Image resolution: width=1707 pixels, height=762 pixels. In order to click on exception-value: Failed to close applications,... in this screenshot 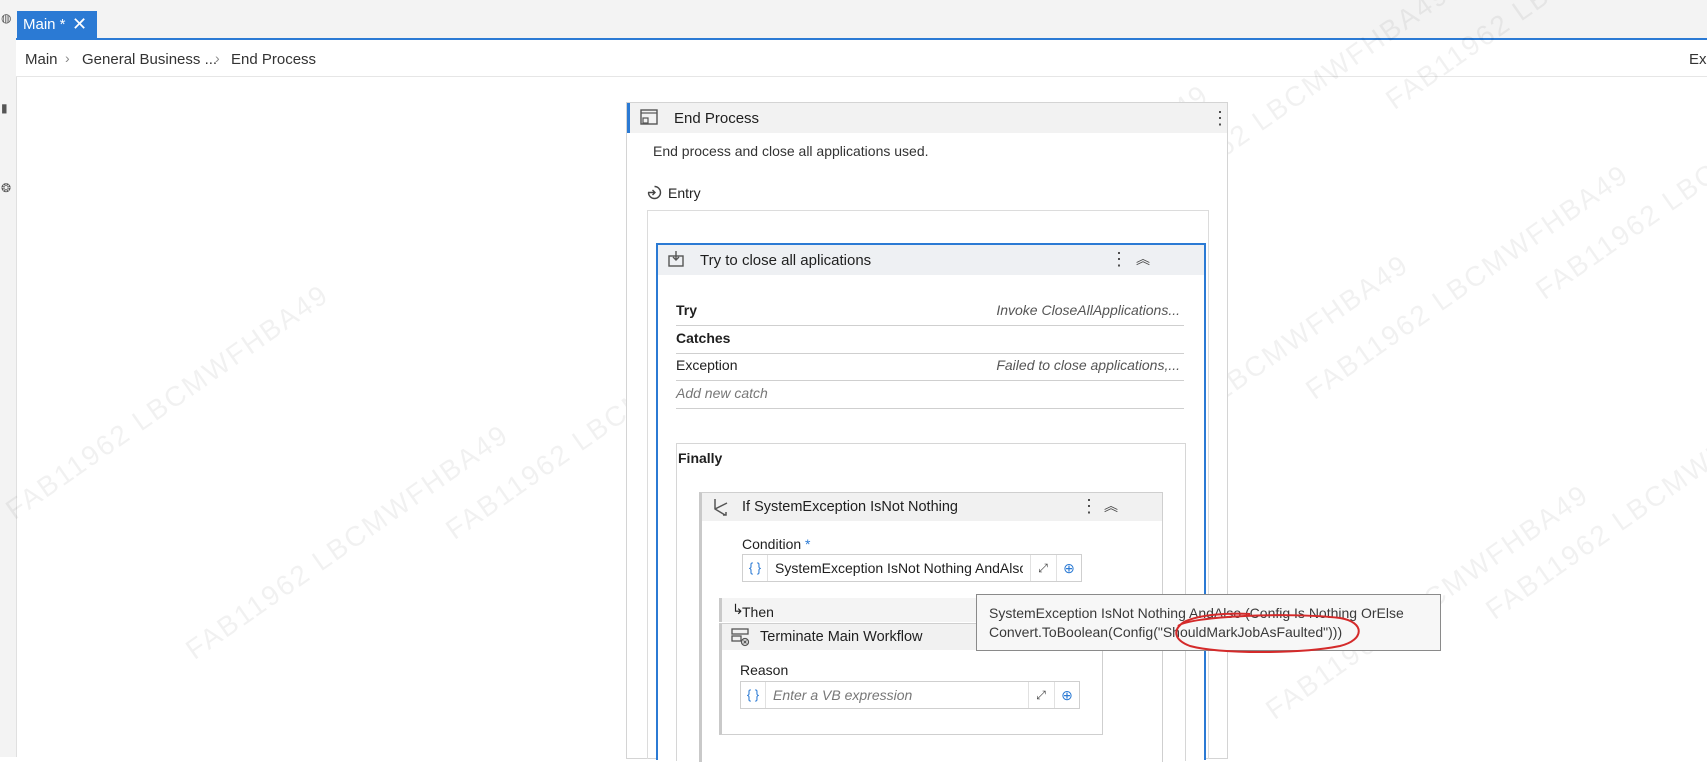, I will do `click(1088, 365)`.